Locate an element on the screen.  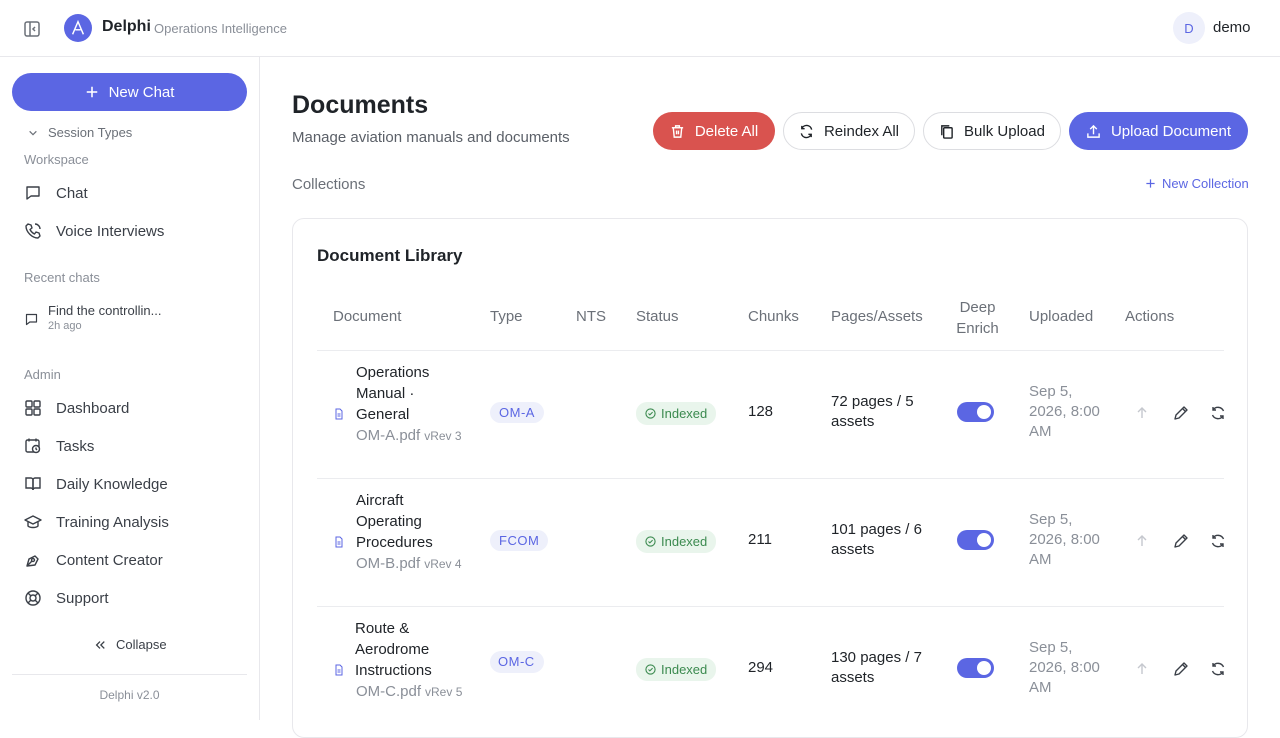
column-header-uploaded: Uploaded is located at coordinates (1061, 316).